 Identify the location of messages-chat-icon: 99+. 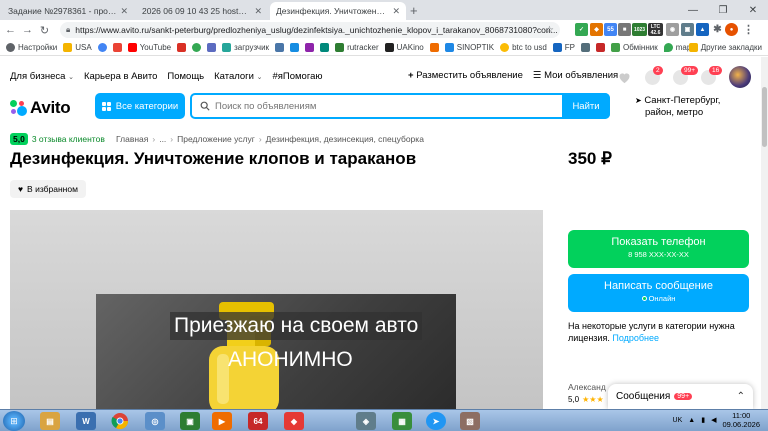
(686, 75).